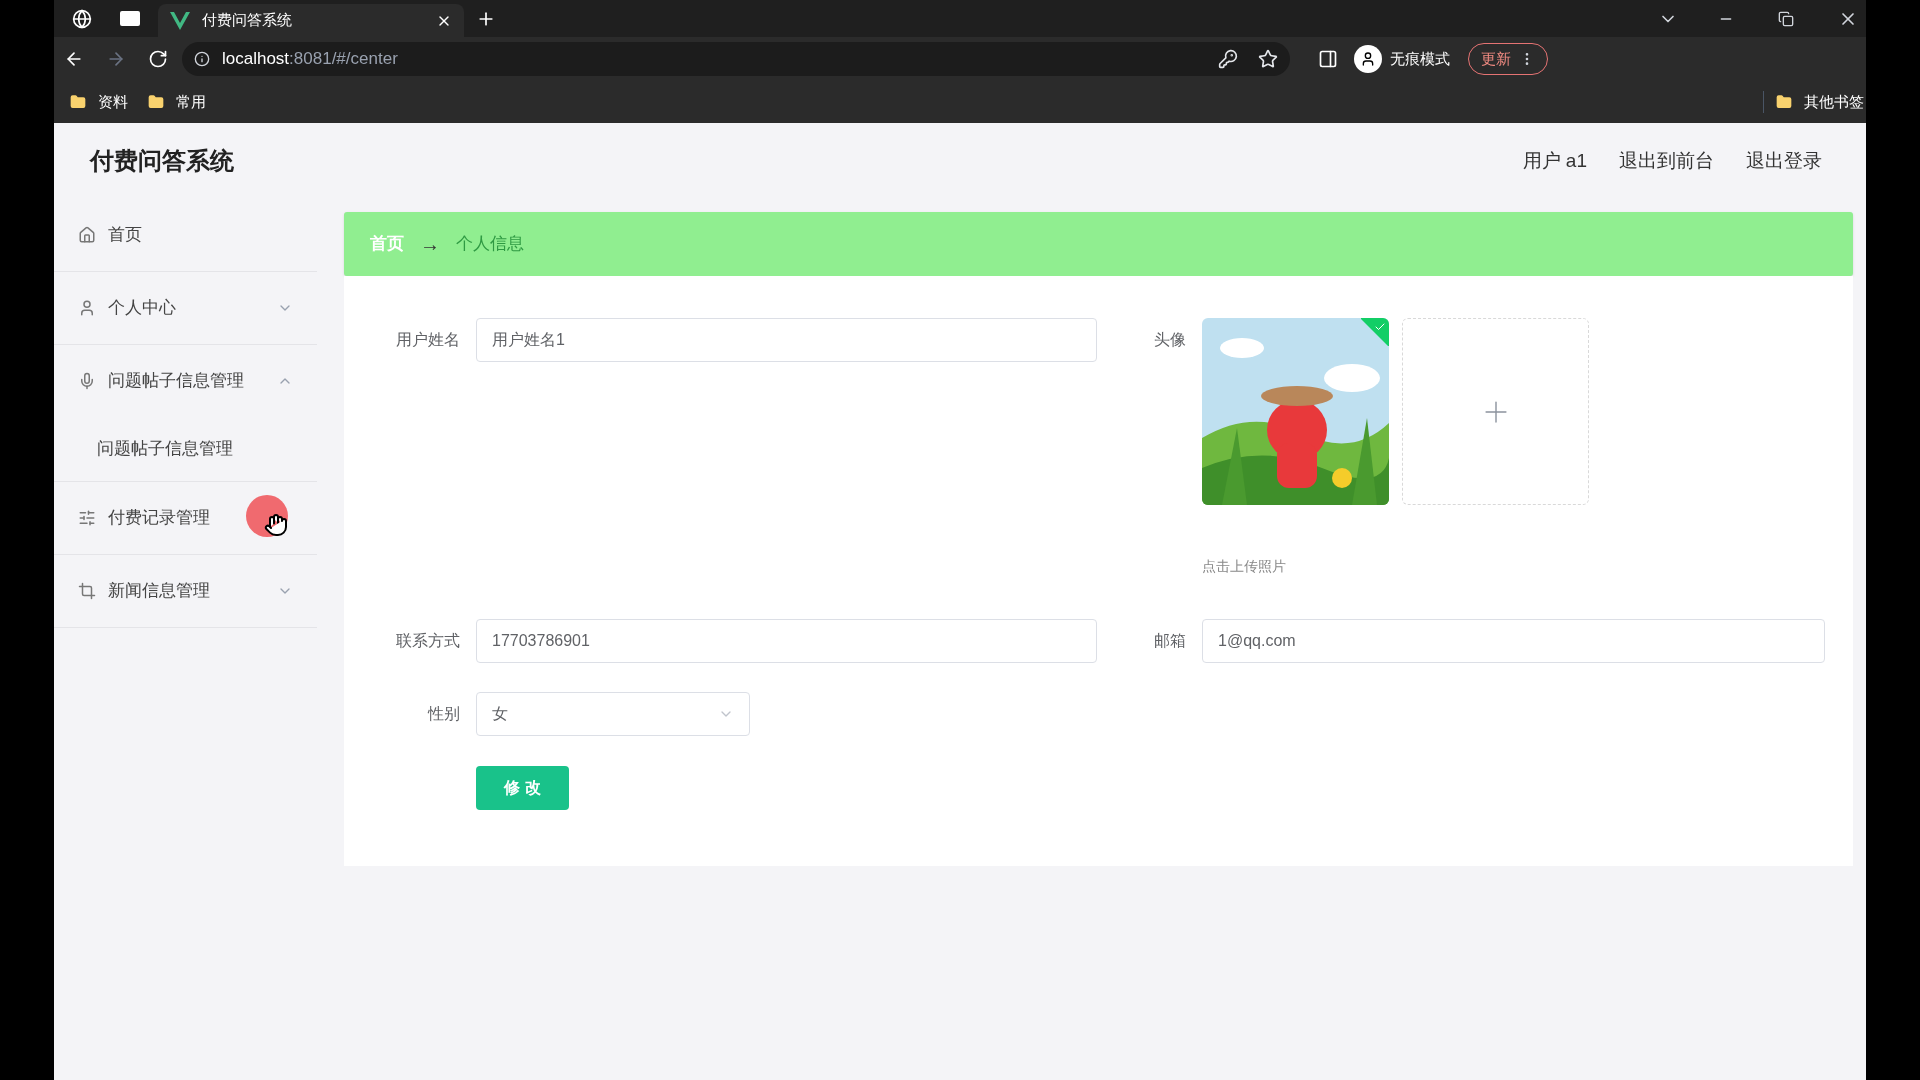  What do you see at coordinates (185, 449) in the screenshot?
I see `submenu-item: 问题帖子信息管理` at bounding box center [185, 449].